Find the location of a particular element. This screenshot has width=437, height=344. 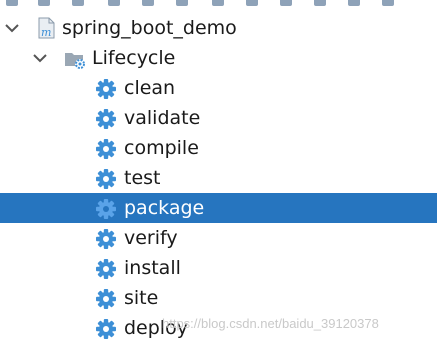

lifecycle-phase-compile: compile is located at coordinates (218, 148).